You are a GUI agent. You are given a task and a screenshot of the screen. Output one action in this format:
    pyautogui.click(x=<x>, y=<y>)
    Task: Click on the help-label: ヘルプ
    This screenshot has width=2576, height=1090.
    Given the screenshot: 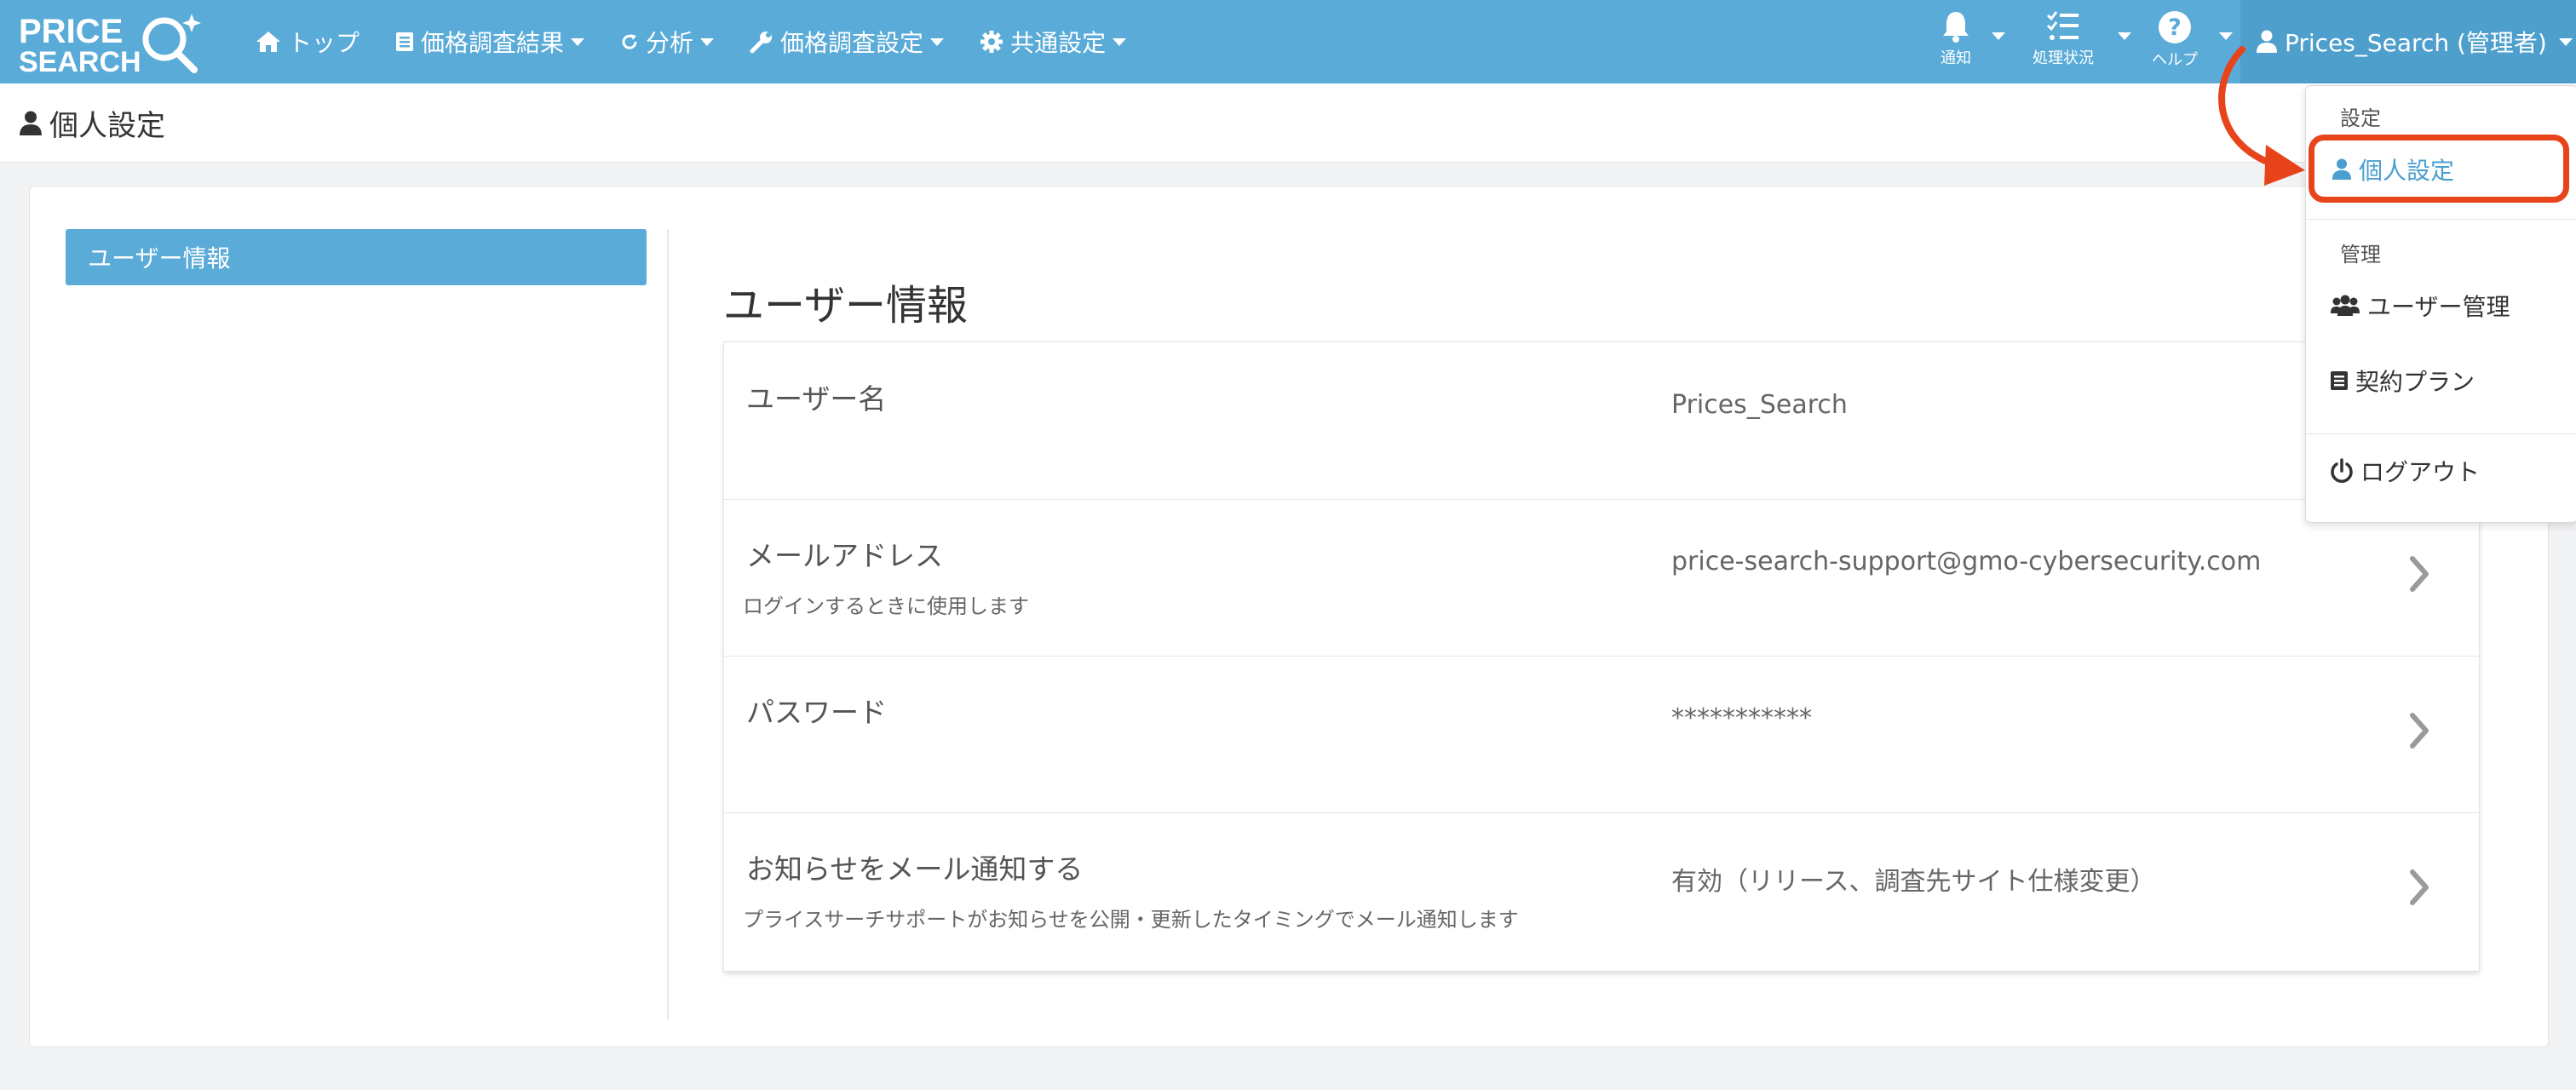 What is the action you would take?
    pyautogui.click(x=2175, y=60)
    